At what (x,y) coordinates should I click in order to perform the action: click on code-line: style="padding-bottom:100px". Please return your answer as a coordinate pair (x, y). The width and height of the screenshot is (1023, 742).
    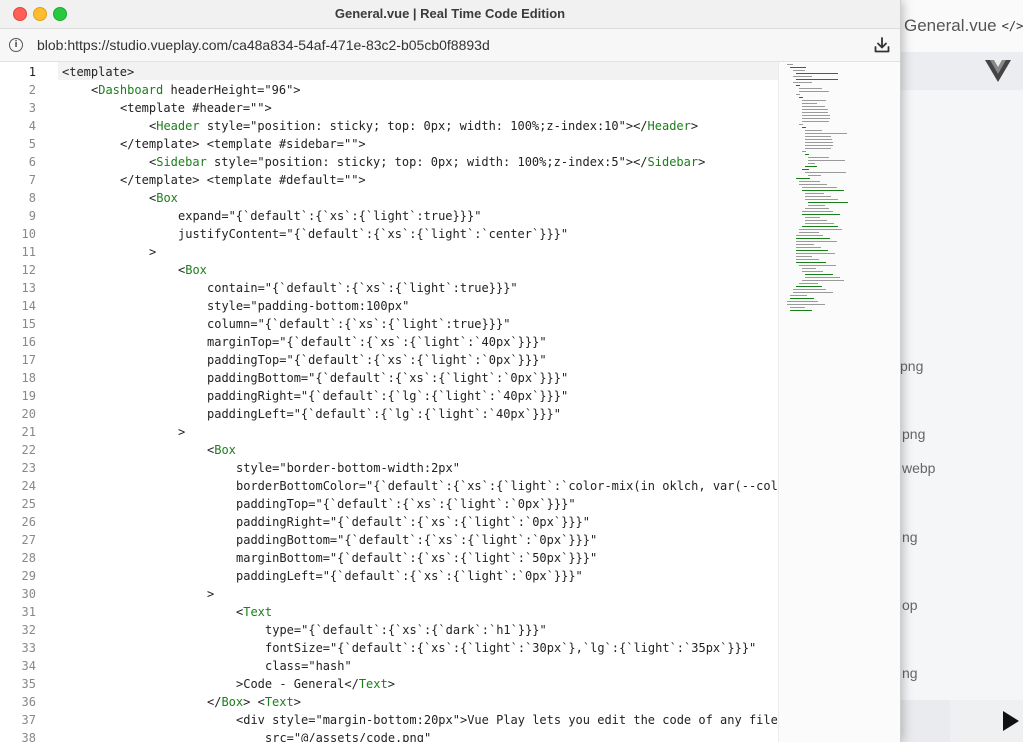
    Looking at the image, I should click on (308, 306).